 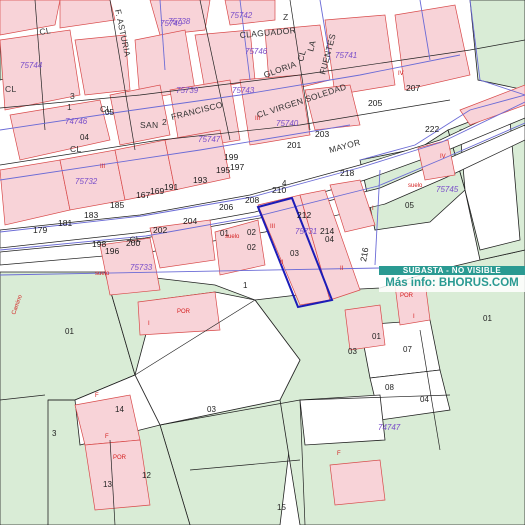 What do you see at coordinates (329, 239) in the screenshot?
I see `num-04a: 04` at bounding box center [329, 239].